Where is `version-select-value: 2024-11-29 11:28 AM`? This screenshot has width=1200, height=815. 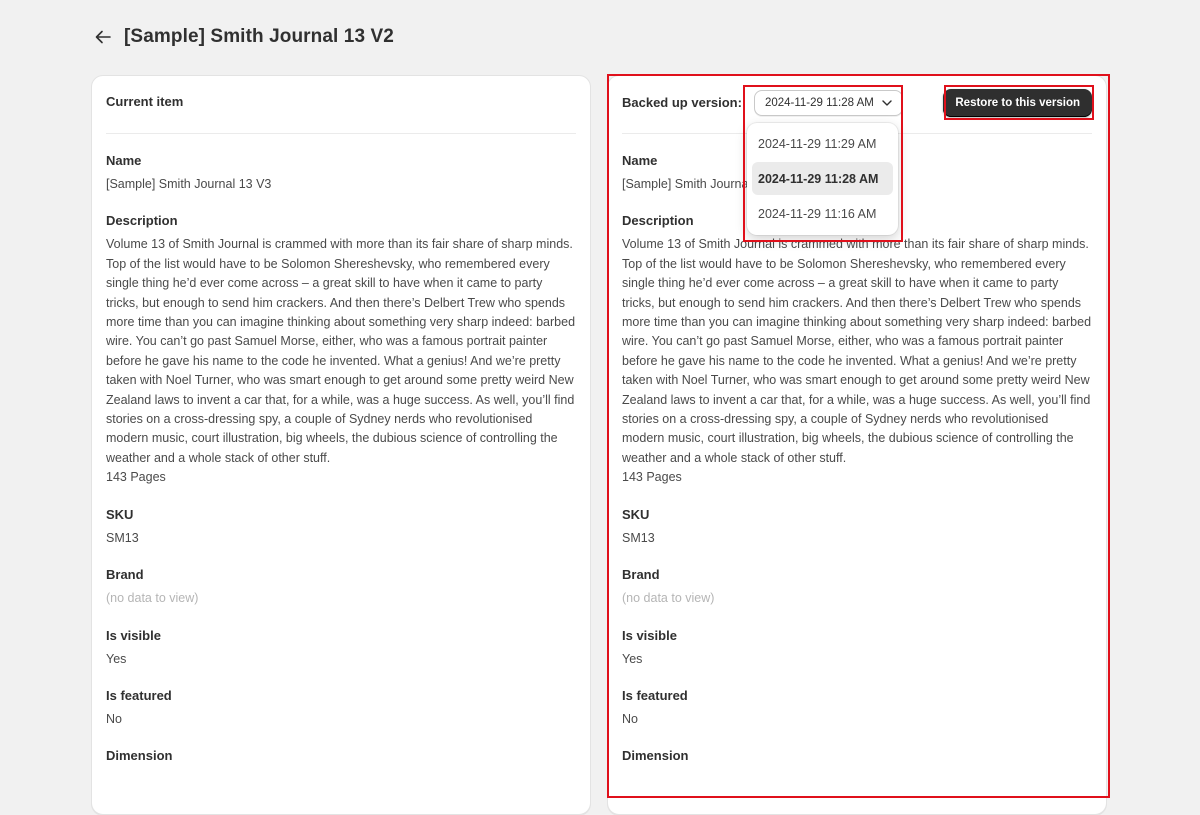
version-select-value: 2024-11-29 11:28 AM is located at coordinates (819, 102).